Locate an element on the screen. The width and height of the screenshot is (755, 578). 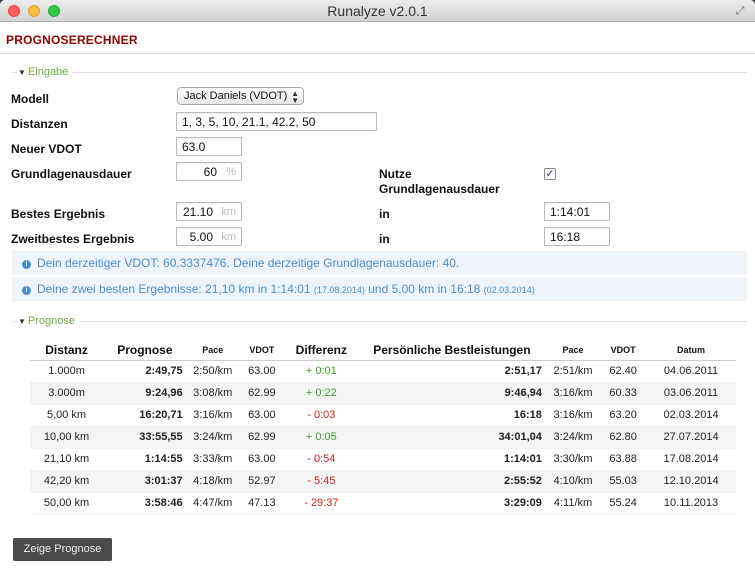
cell-prognose: 33:55,55 is located at coordinates (145, 437).